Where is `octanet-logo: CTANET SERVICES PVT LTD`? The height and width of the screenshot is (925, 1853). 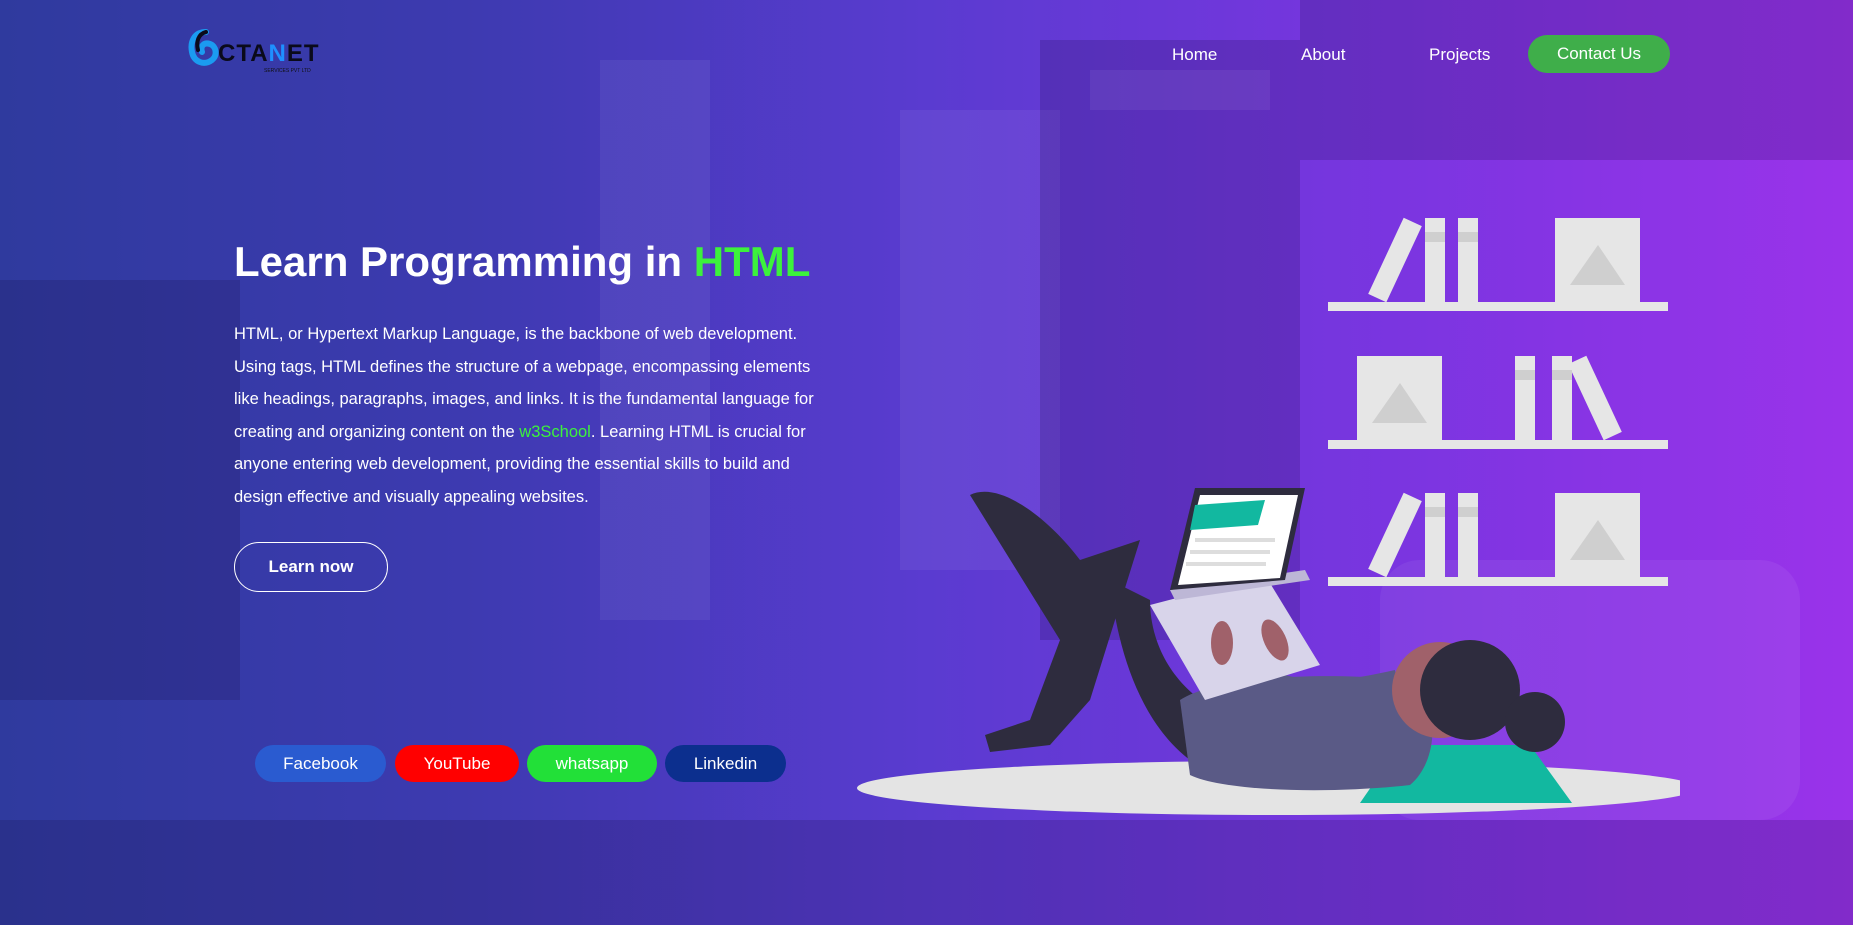
octanet-logo: CTANET SERVICES PVT LTD is located at coordinates (255, 53).